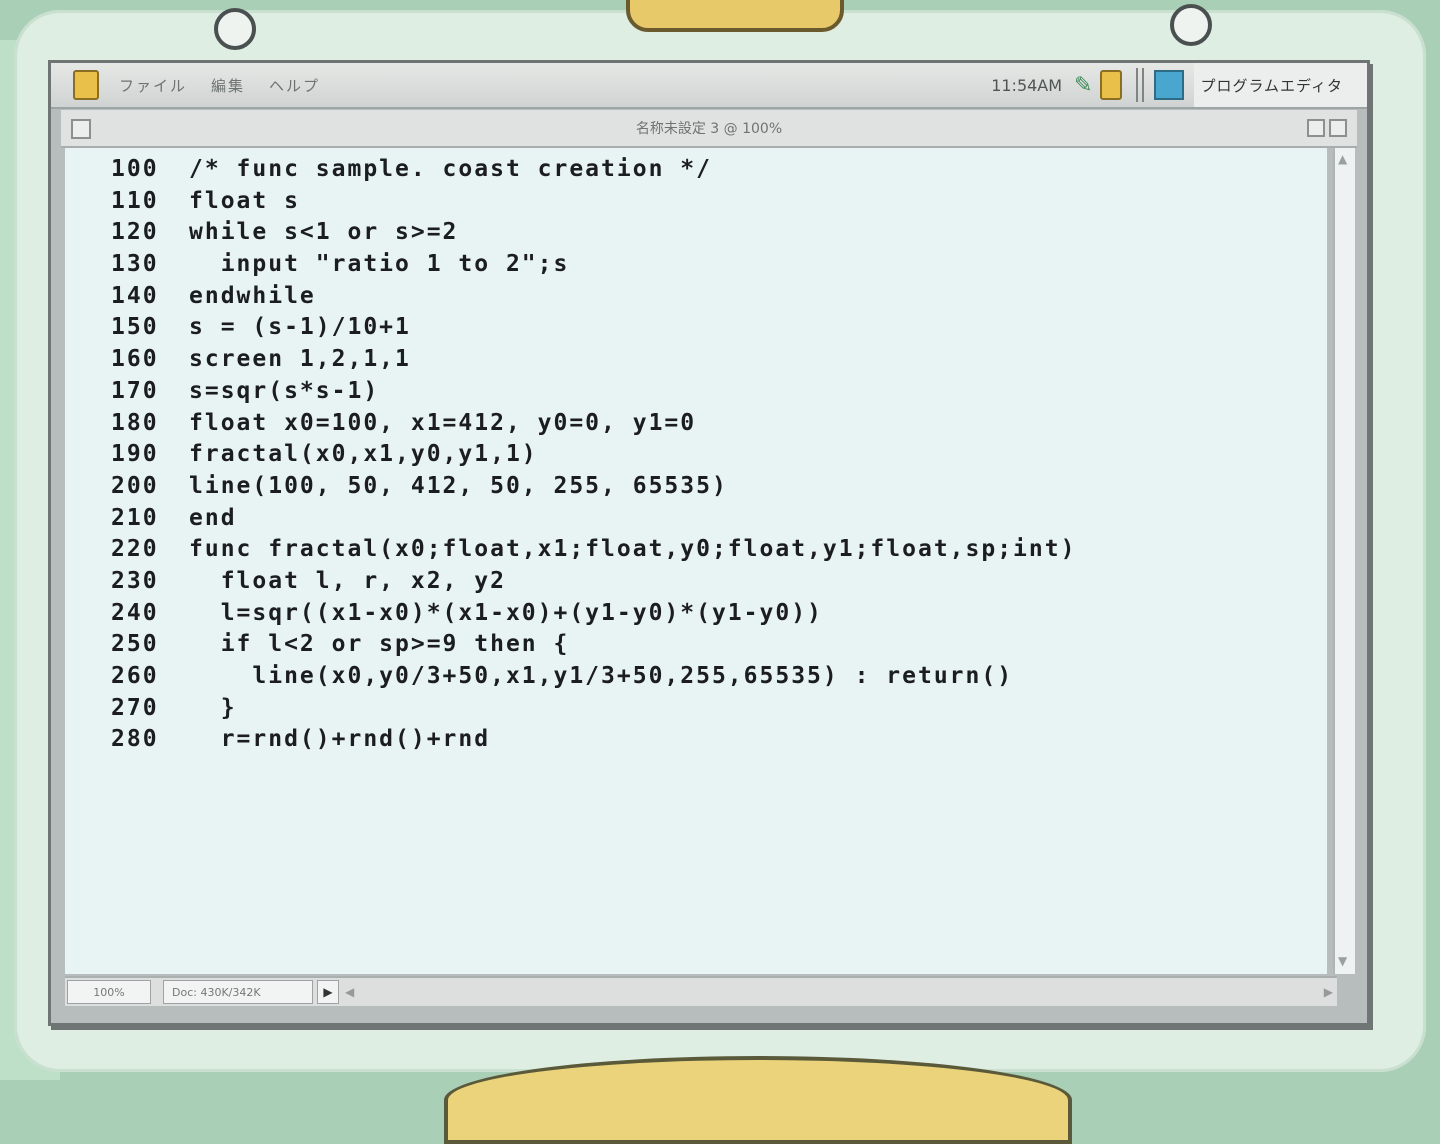  Describe the element at coordinates (450, 169) in the screenshot. I see `line-code: /* func sample. coast creation */` at that location.